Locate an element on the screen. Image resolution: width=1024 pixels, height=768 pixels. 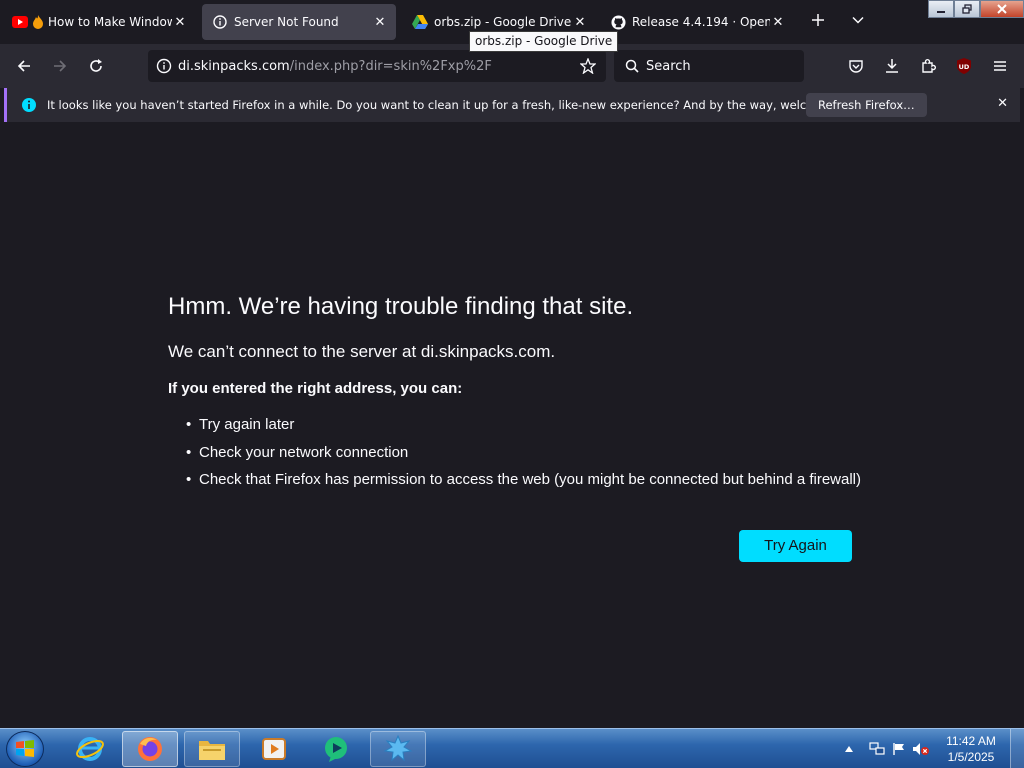
taskbar-firefox is located at coordinates (150, 749).